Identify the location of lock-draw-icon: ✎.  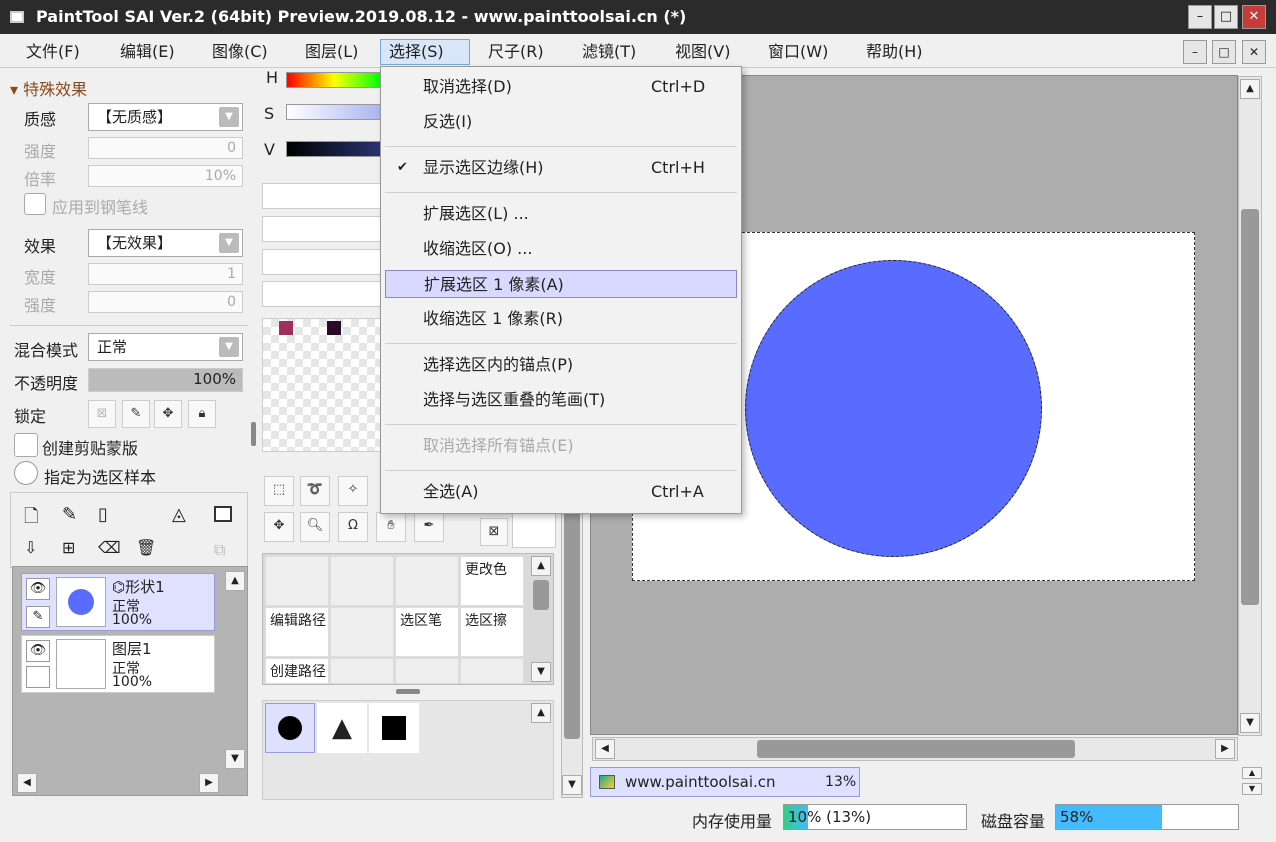
(136, 414).